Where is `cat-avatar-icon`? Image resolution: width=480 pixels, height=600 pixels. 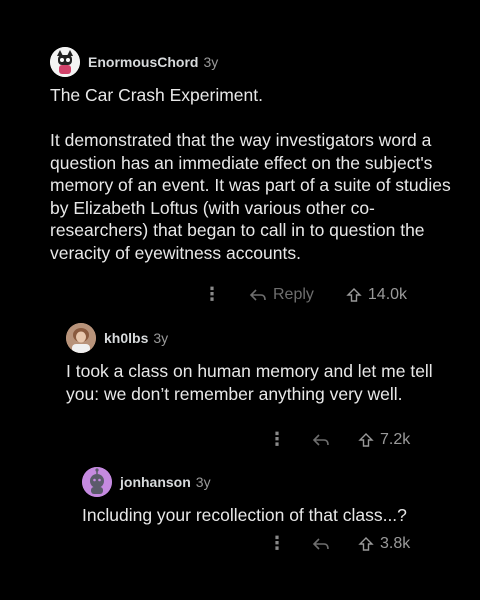 cat-avatar-icon is located at coordinates (65, 62).